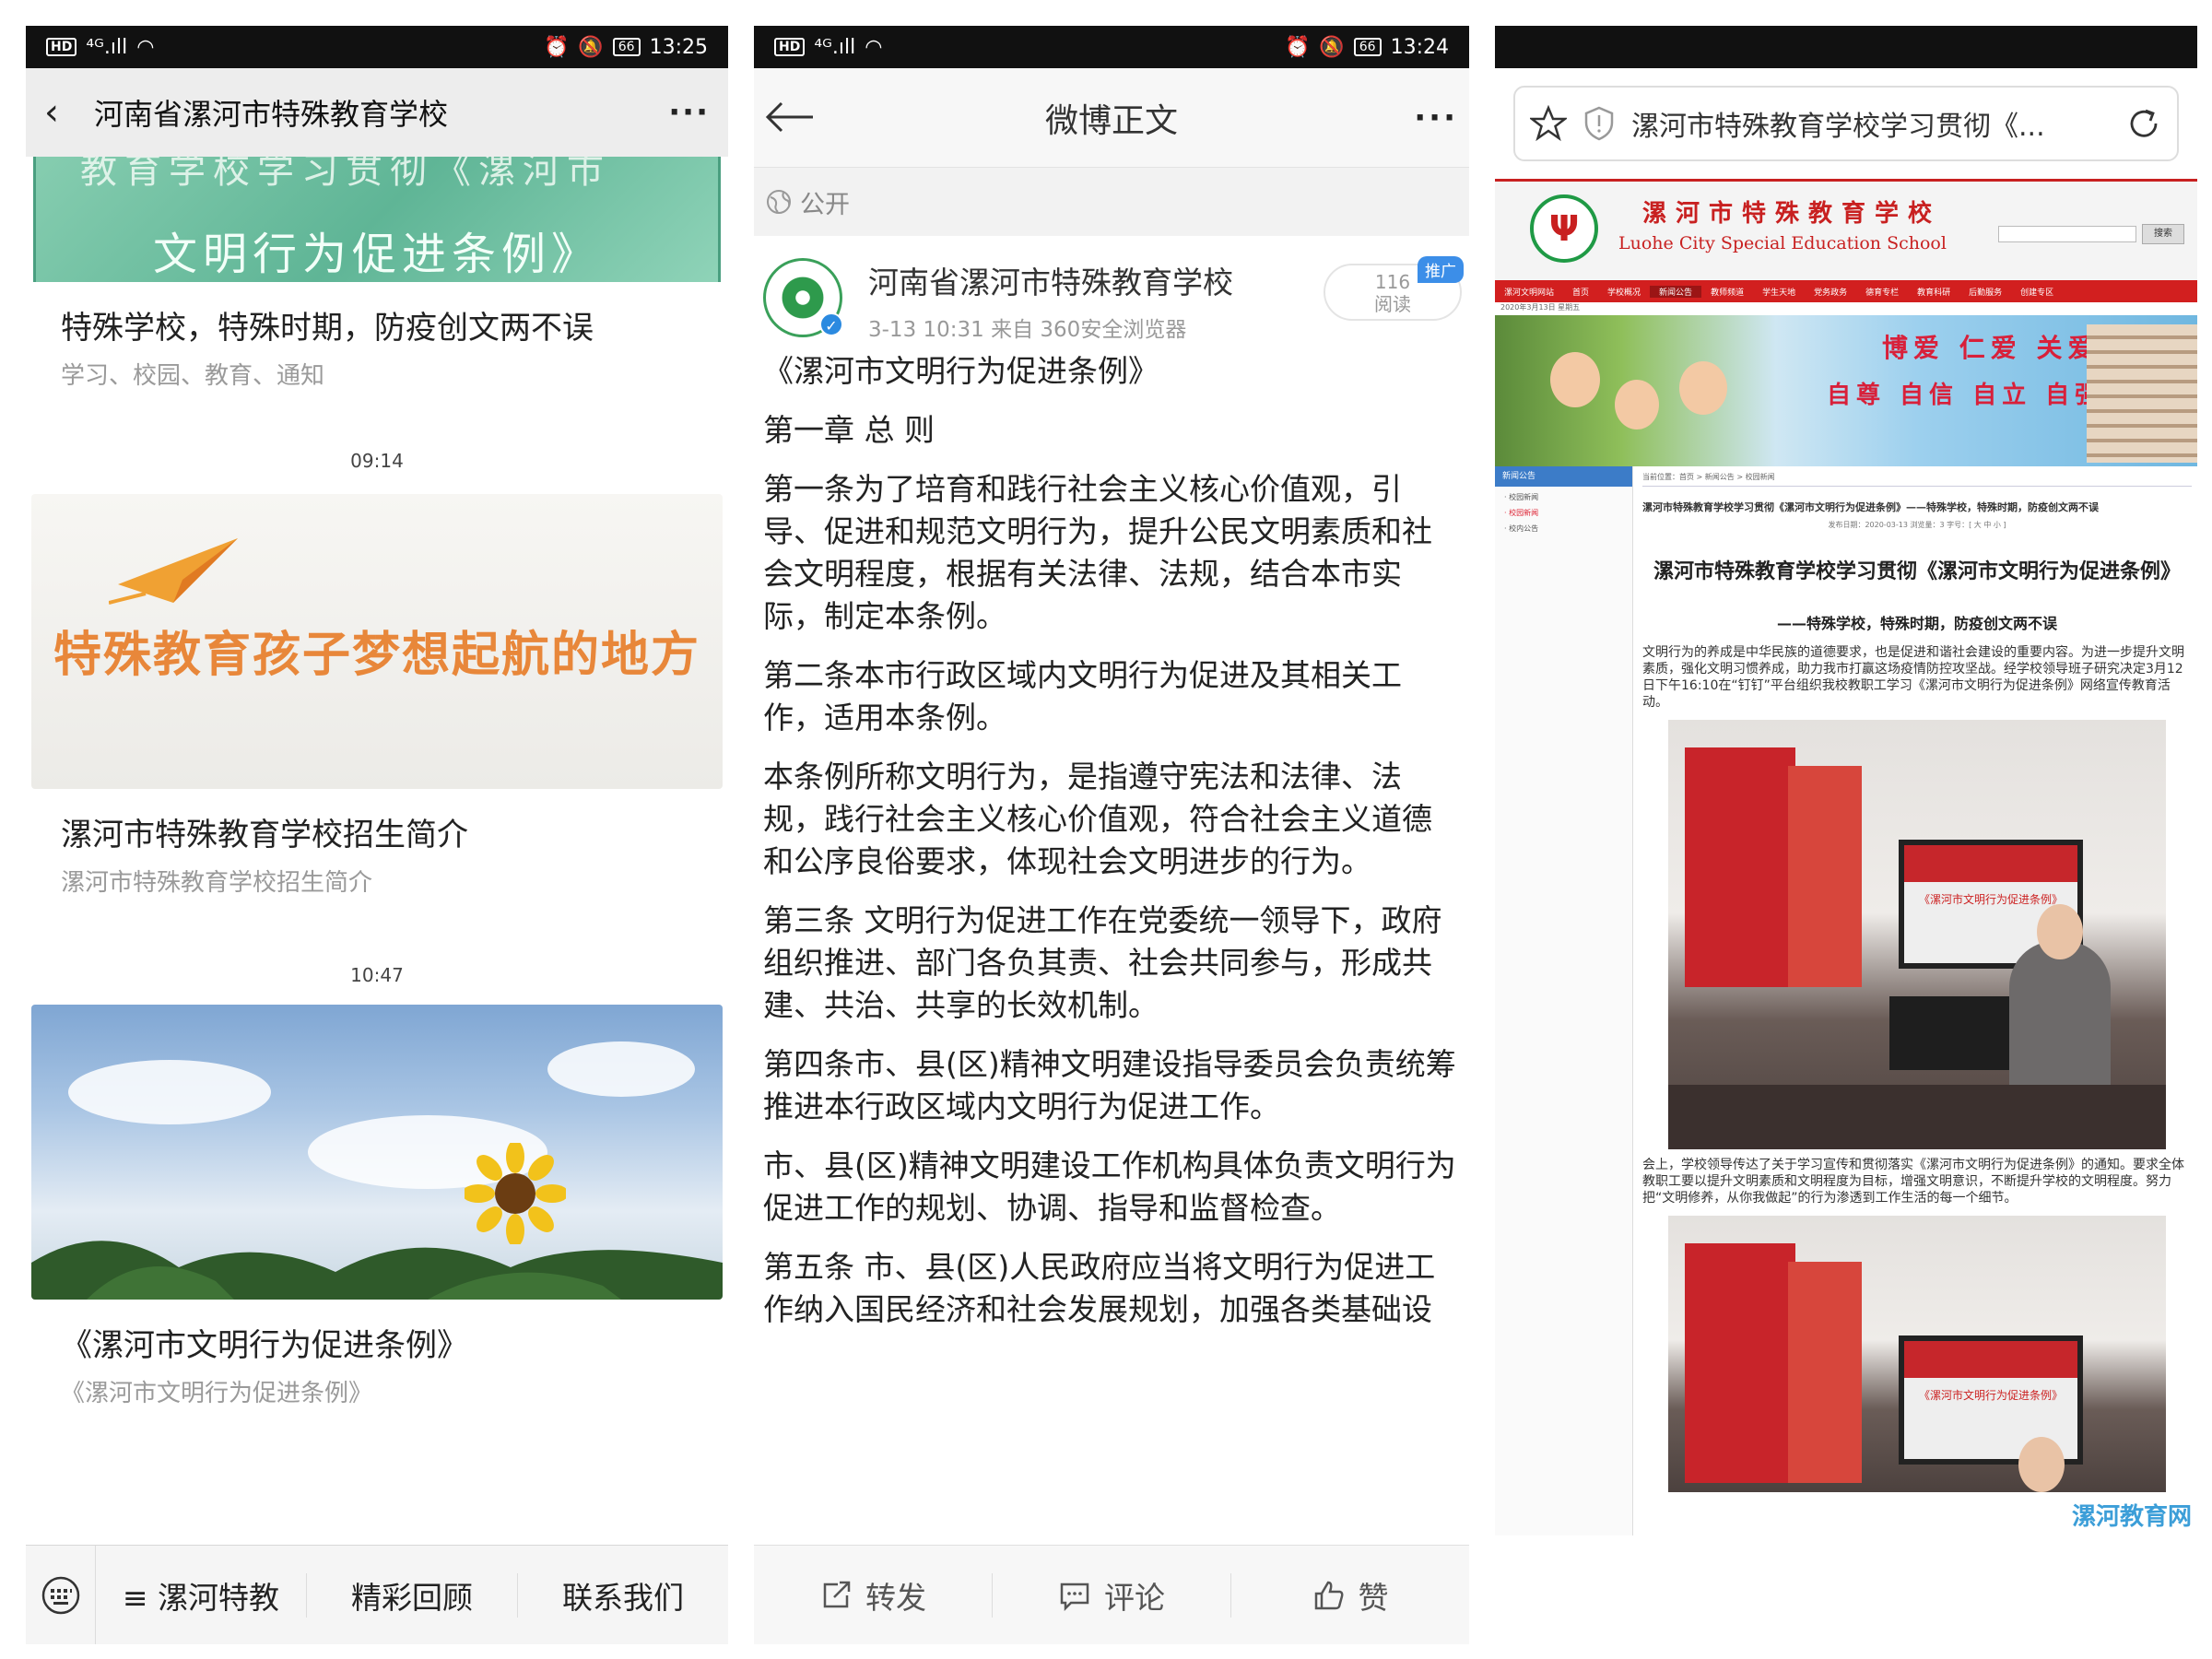  I want to click on battery-icon: 66, so click(1367, 47).